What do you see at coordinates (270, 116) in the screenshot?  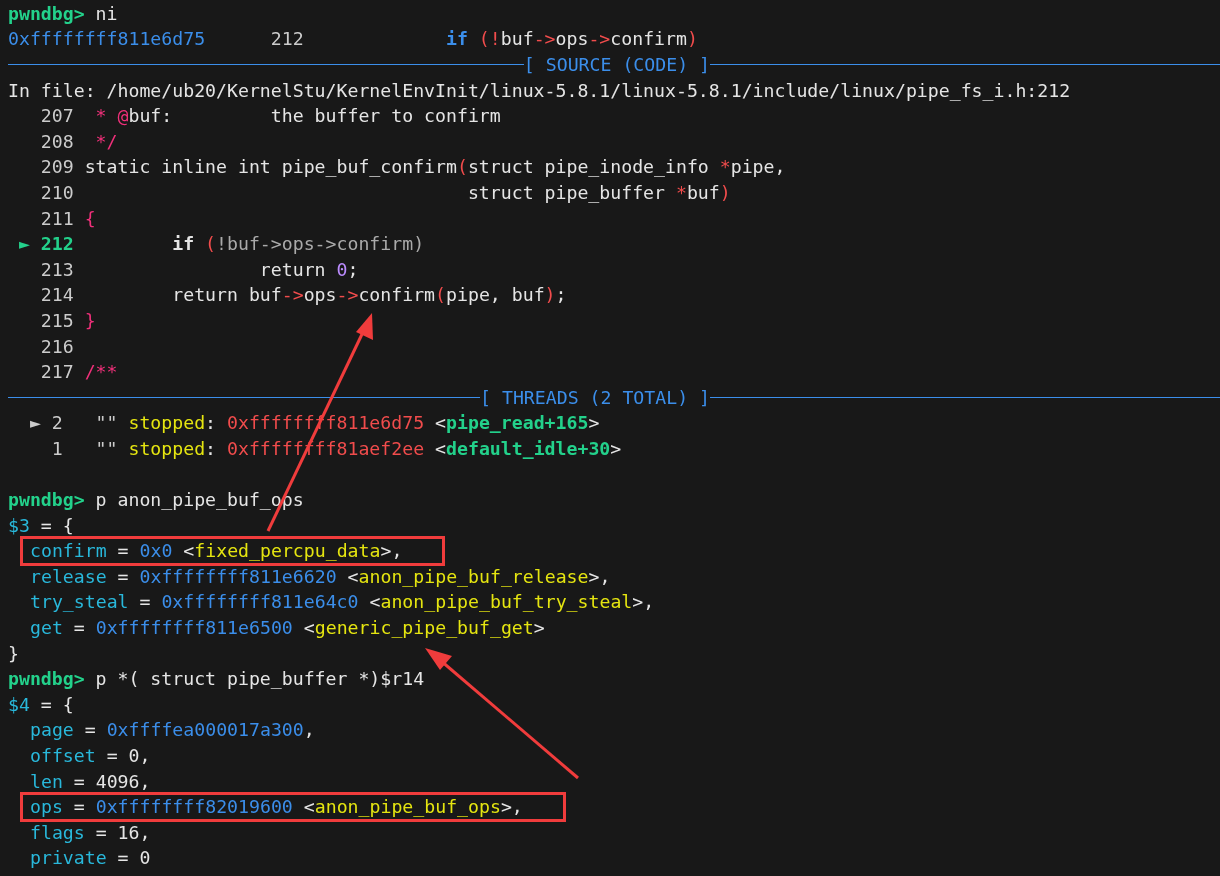 I see `terminal-line: 207 * @buf: the buffer to confirm` at bounding box center [270, 116].